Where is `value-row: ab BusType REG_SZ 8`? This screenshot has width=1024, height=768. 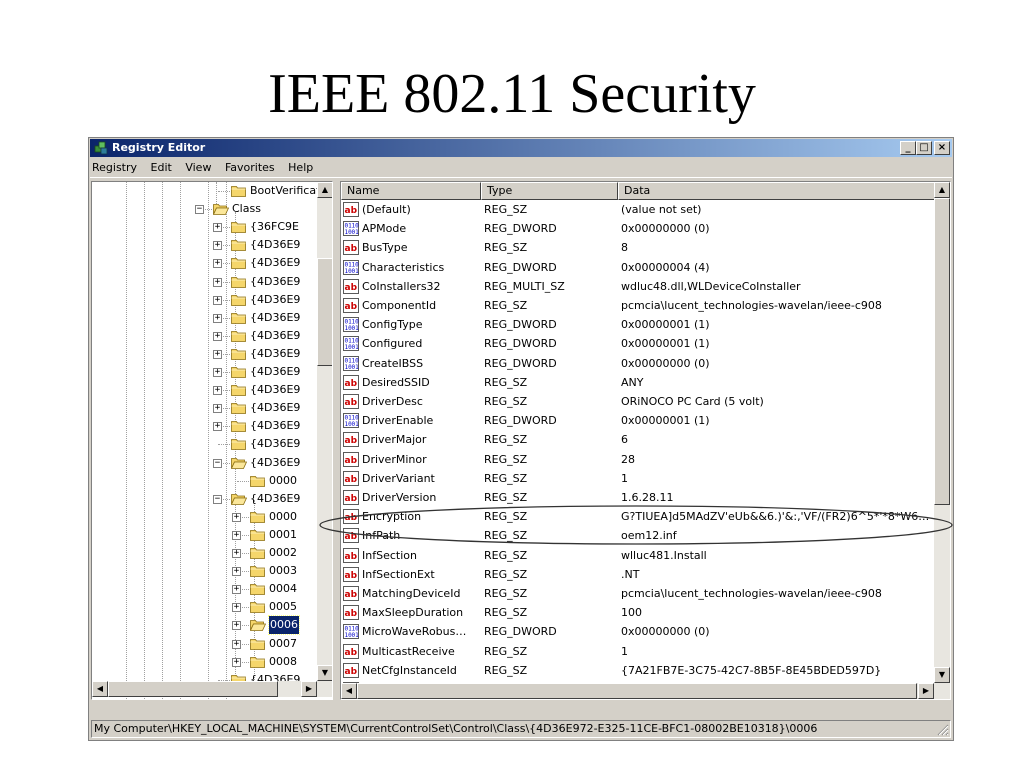 value-row: ab BusType REG_SZ 8 is located at coordinates (638, 247).